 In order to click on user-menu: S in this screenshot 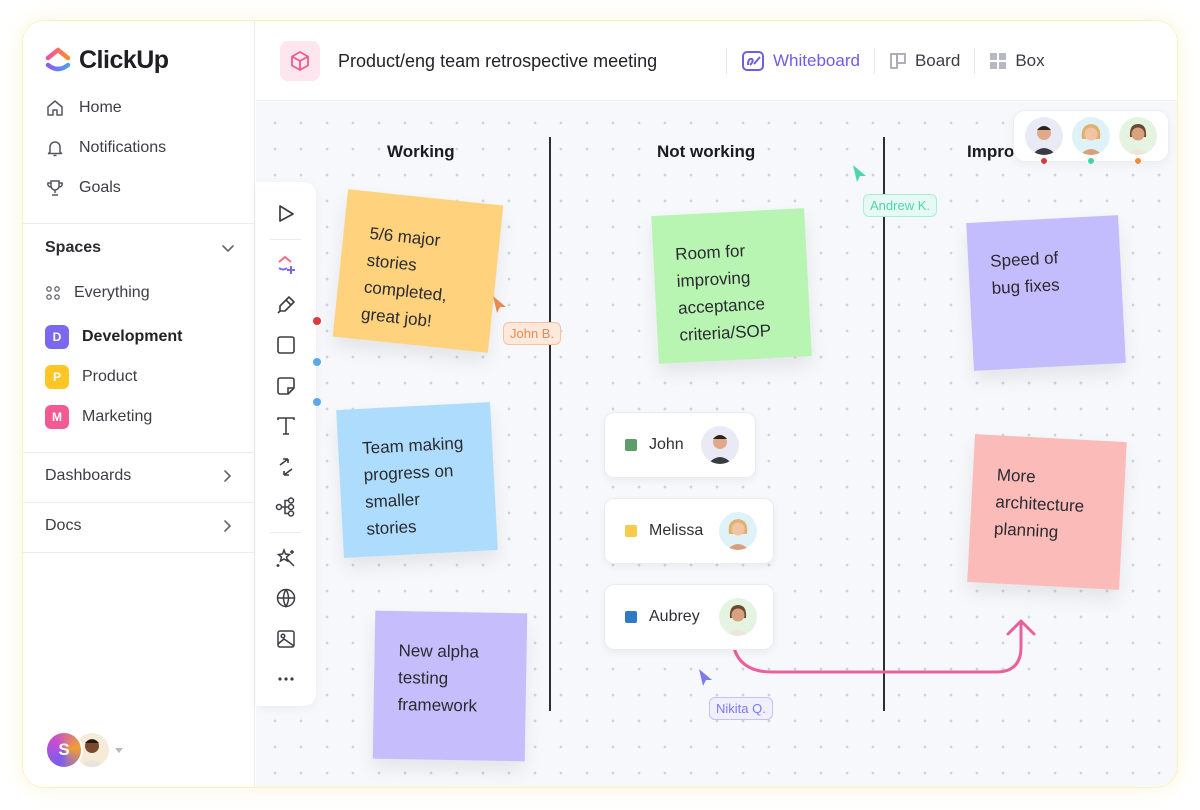, I will do `click(84, 750)`.